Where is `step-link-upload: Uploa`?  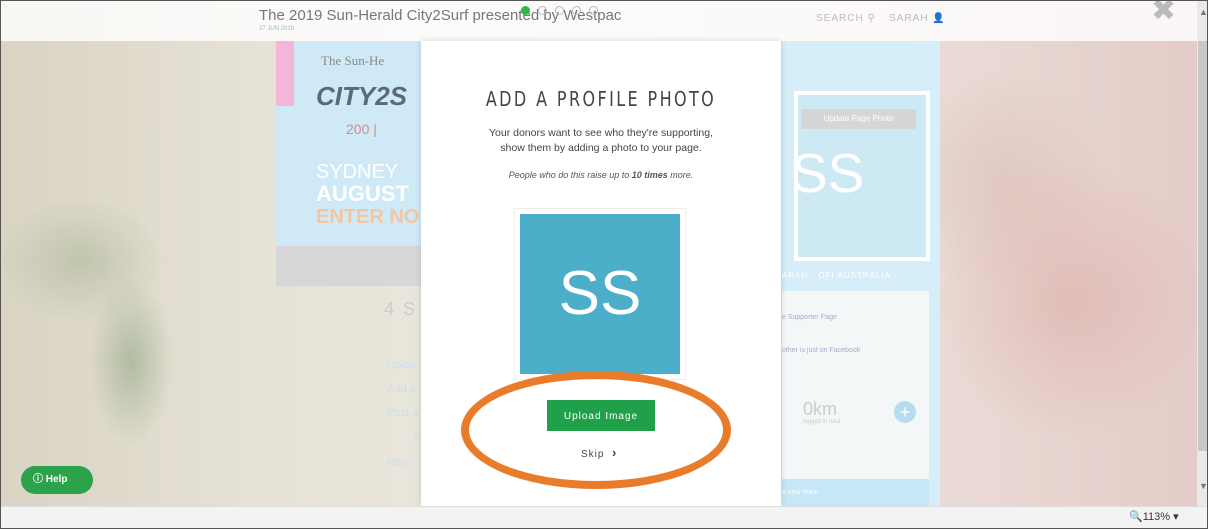 step-link-upload: Uploa is located at coordinates (401, 365).